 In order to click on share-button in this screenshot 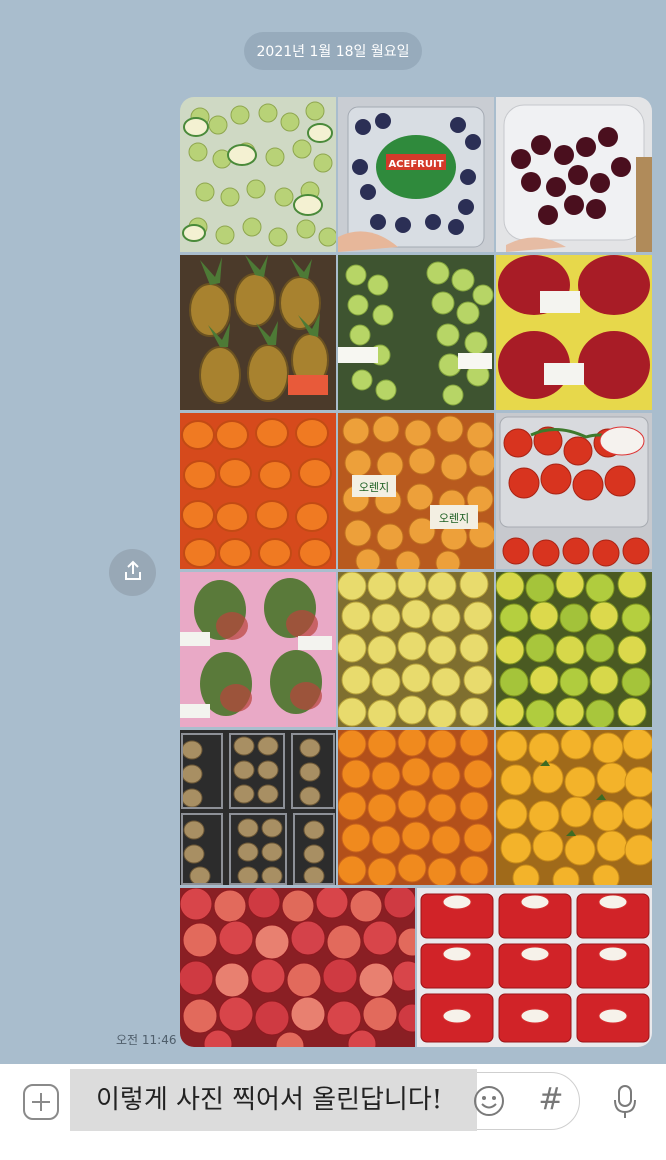, I will do `click(132, 572)`.